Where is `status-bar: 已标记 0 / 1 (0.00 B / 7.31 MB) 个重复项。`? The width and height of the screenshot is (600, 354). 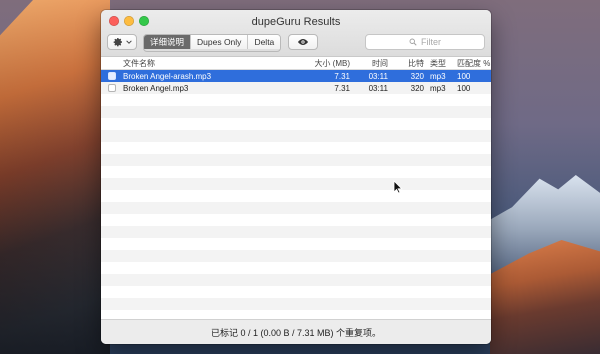 status-bar: 已标记 0 / 1 (0.00 B / 7.31 MB) 个重复项。 is located at coordinates (296, 331).